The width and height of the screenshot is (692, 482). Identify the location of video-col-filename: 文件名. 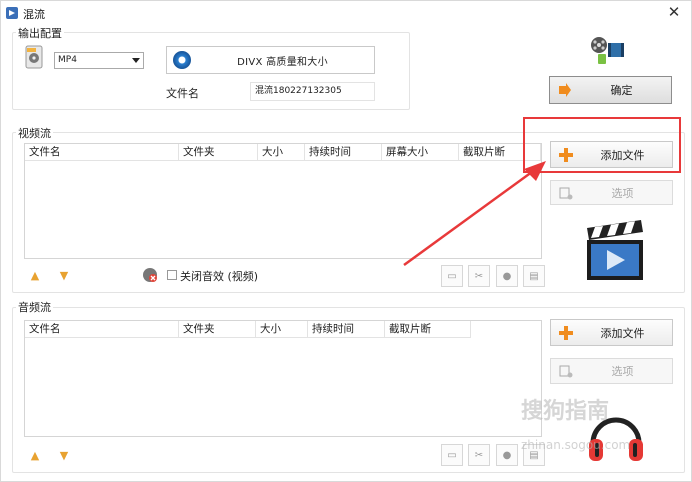
(102, 152).